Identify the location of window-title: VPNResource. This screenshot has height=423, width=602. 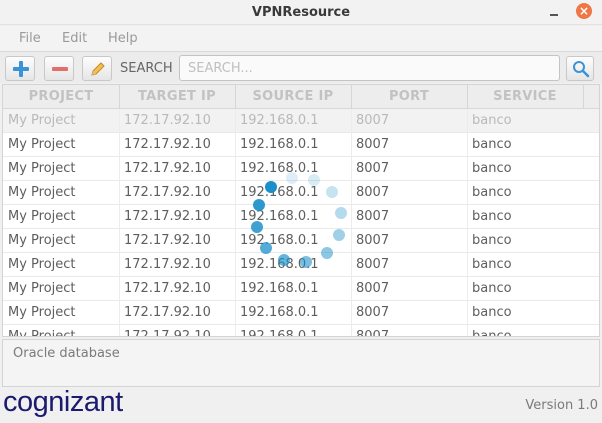
(301, 12).